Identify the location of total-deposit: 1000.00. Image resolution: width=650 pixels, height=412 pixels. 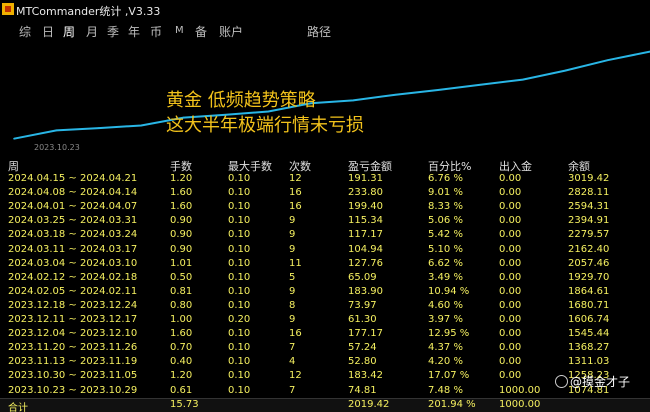
(520, 404).